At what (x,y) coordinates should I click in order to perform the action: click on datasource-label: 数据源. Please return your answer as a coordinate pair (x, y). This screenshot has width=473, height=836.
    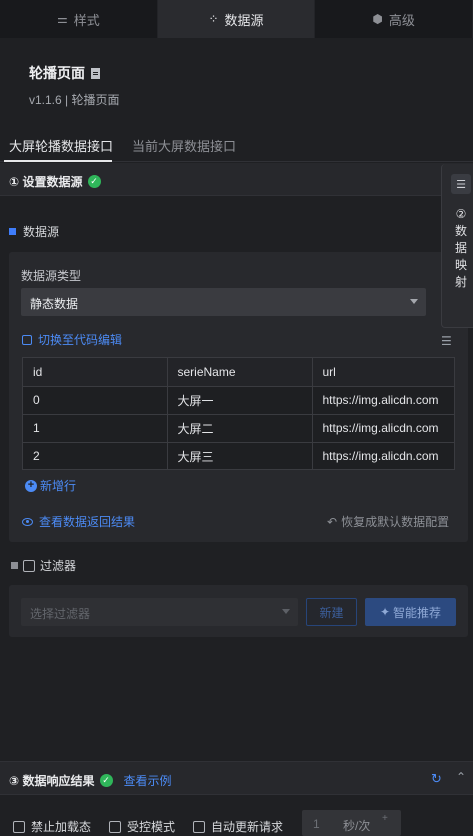
    Looking at the image, I should click on (34, 231).